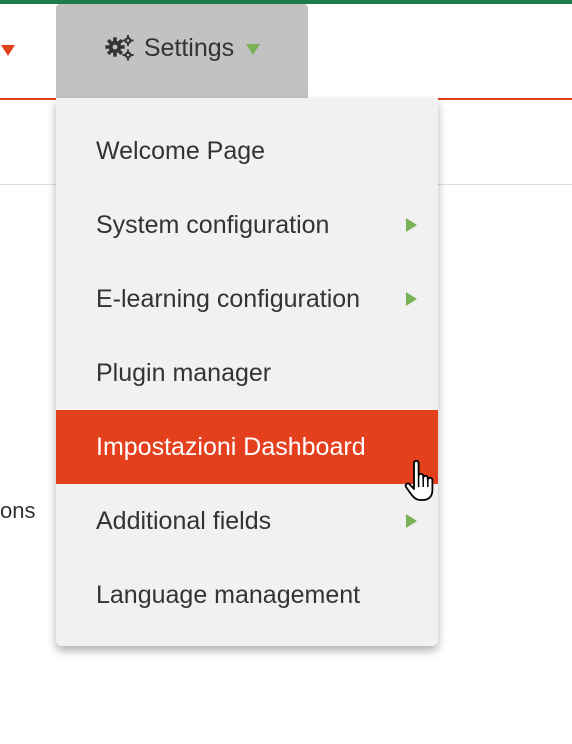 The width and height of the screenshot is (572, 744). I want to click on menu-item-label: Impostazioni Dashboard, so click(231, 447).